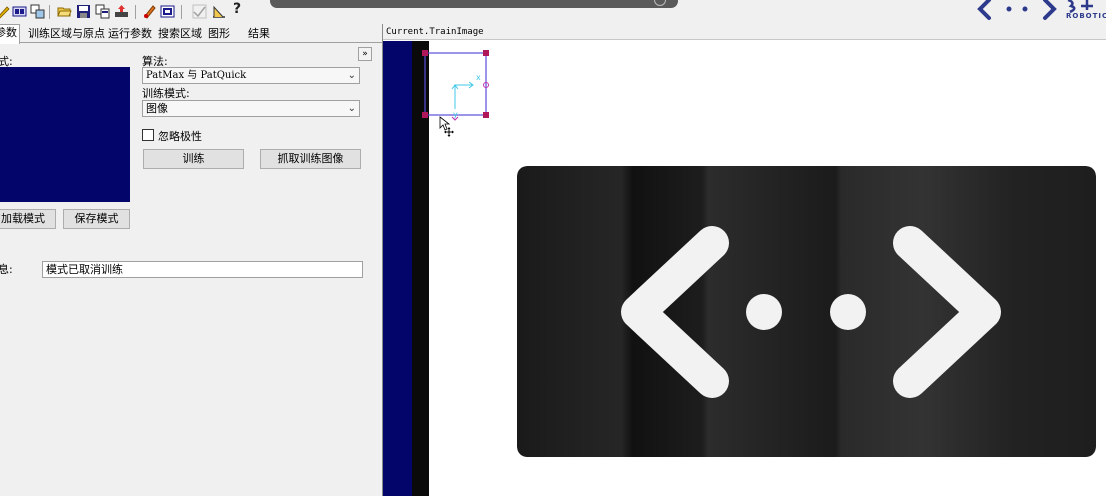 The image size is (1106, 496). What do you see at coordinates (157, 108) in the screenshot?
I see `train-mode-value: 图像` at bounding box center [157, 108].